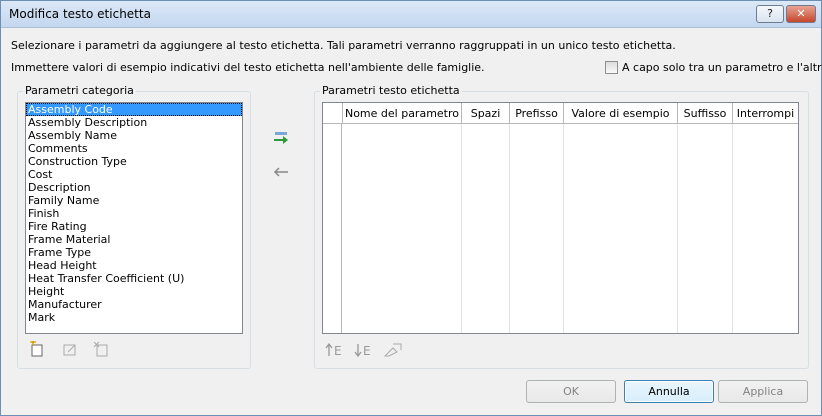 The height and width of the screenshot is (416, 822). What do you see at coordinates (486, 113) in the screenshot?
I see `column-header: Spazi` at bounding box center [486, 113].